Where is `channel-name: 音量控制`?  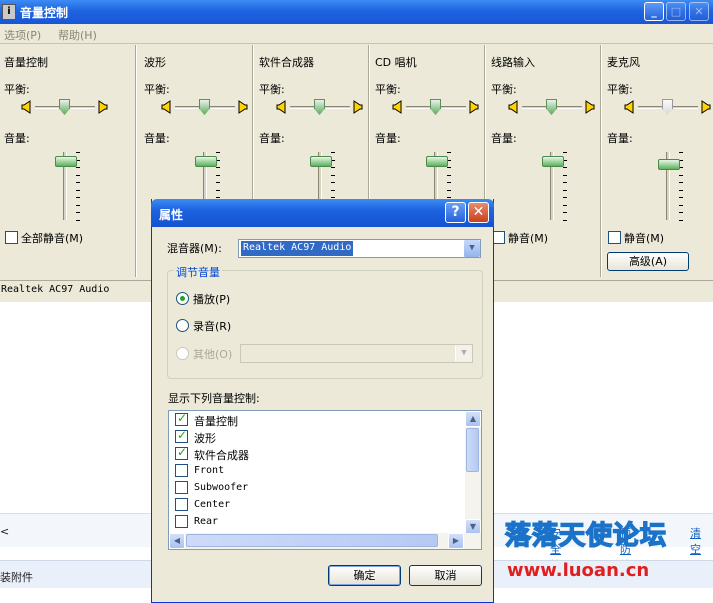
channel-name: 音量控制 is located at coordinates (26, 62).